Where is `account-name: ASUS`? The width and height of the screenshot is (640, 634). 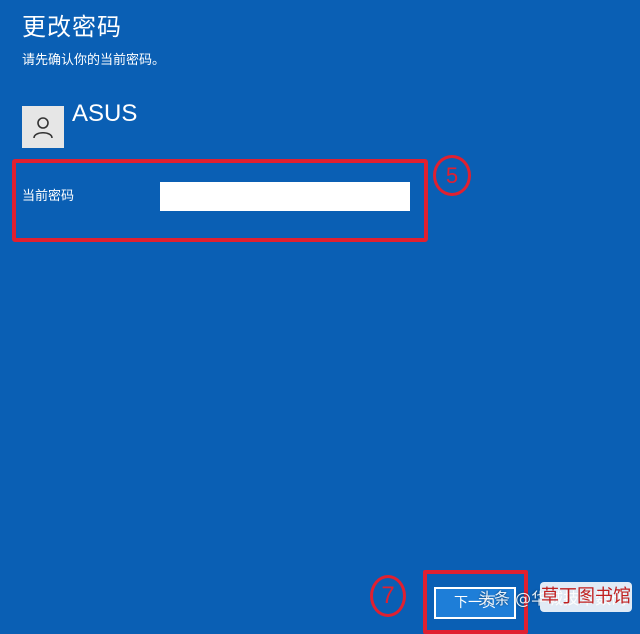 account-name: ASUS is located at coordinates (105, 113).